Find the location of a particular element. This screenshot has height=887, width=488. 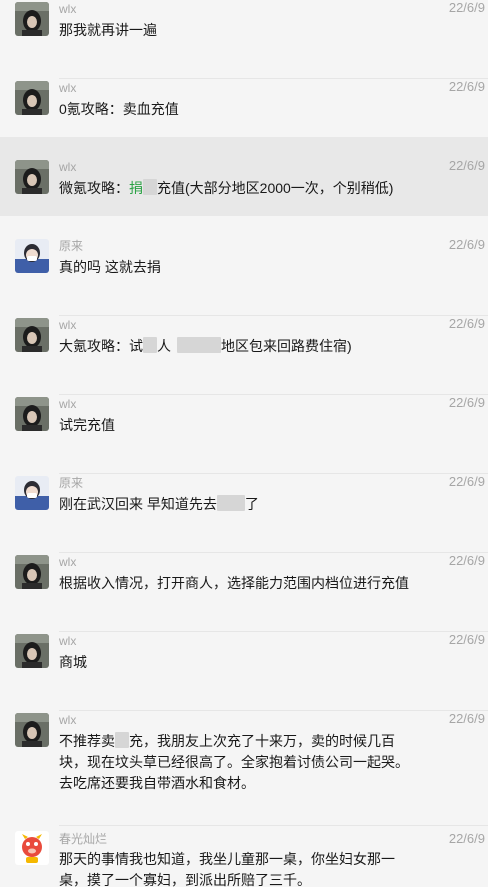

message-text-part: 充值(大部分地区2000一次，个别稍低) is located at coordinates (275, 188).